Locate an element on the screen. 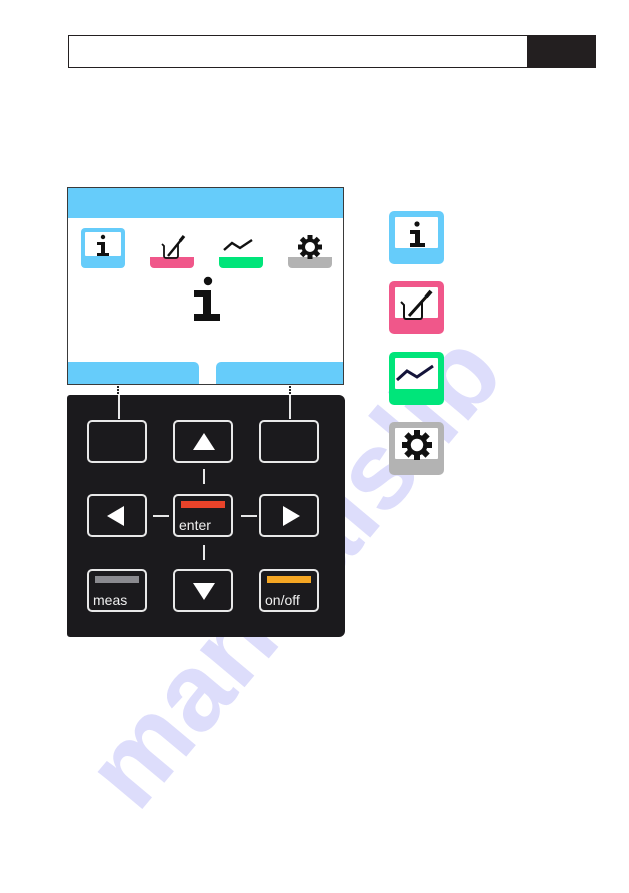  legend-settings-icon is located at coordinates (416, 448).